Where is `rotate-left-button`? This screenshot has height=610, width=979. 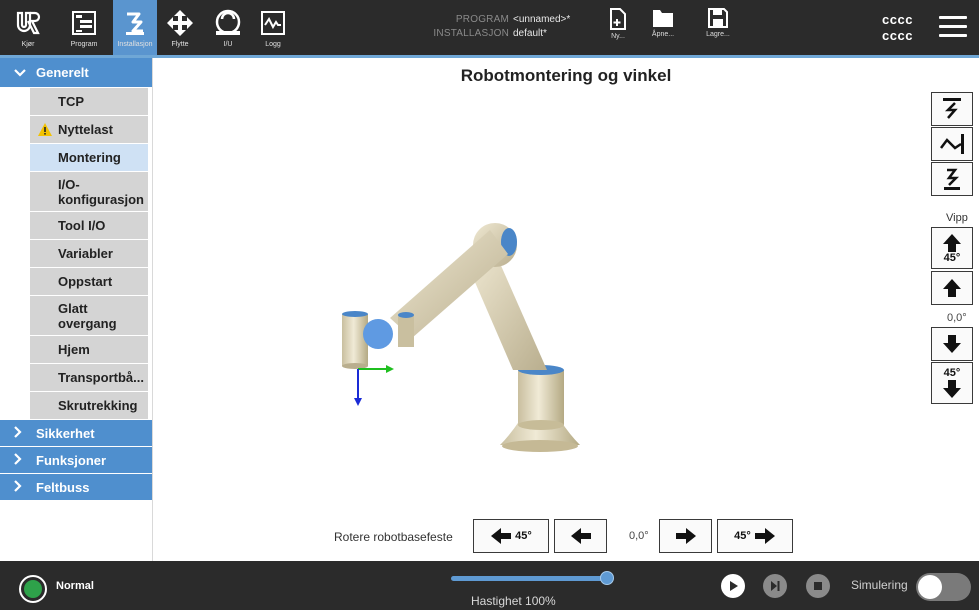 rotate-left-button is located at coordinates (580, 536).